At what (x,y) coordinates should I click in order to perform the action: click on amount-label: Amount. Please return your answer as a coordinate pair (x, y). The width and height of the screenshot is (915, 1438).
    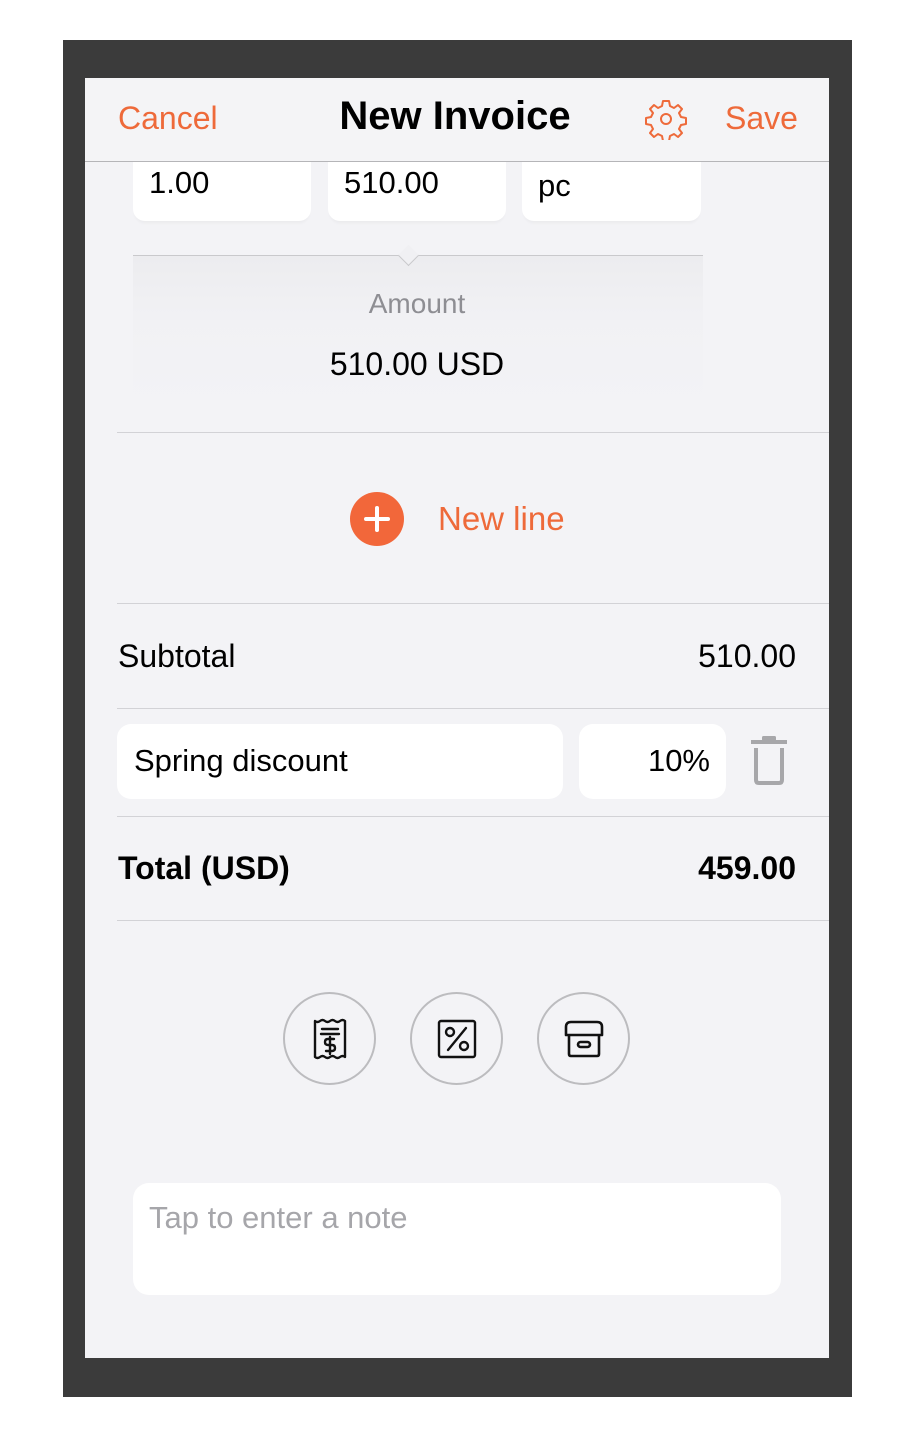
    Looking at the image, I should click on (417, 303).